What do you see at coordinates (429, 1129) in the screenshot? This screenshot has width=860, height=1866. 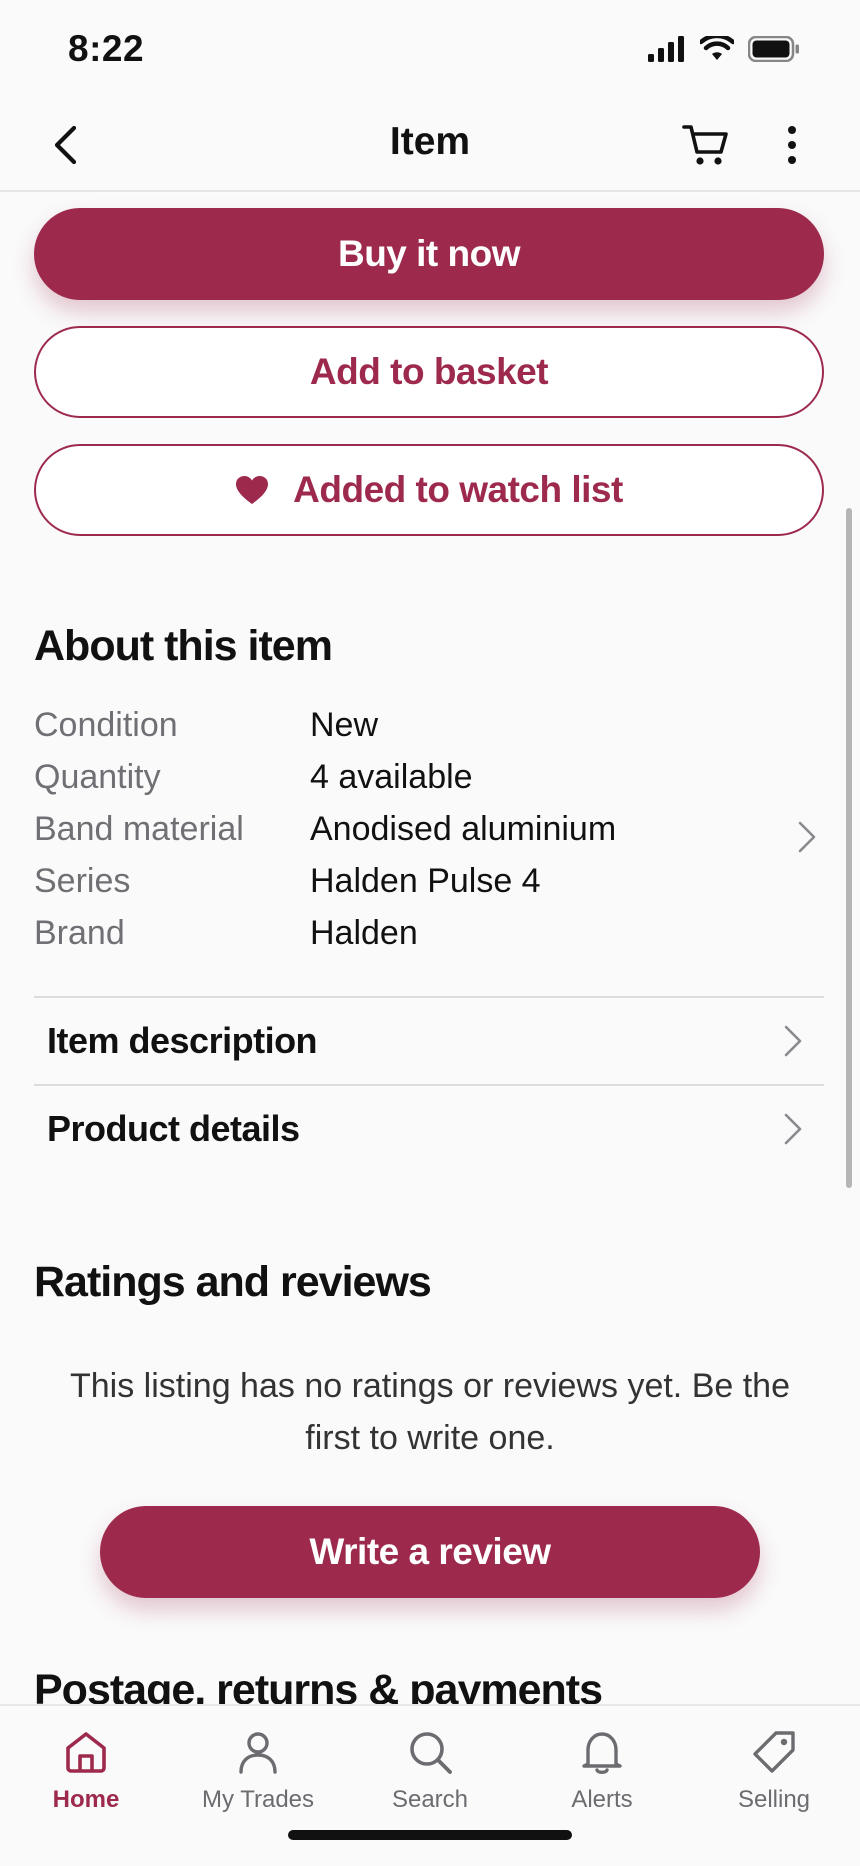 I see `product-details-row: Product details` at bounding box center [429, 1129].